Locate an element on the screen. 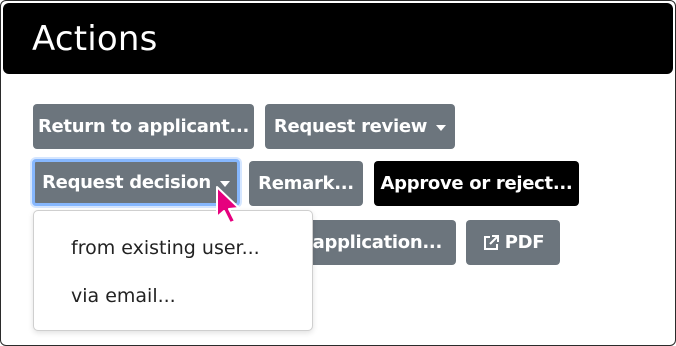 Image resolution: width=676 pixels, height=346 pixels. request-decision-label: Request decision is located at coordinates (126, 182).